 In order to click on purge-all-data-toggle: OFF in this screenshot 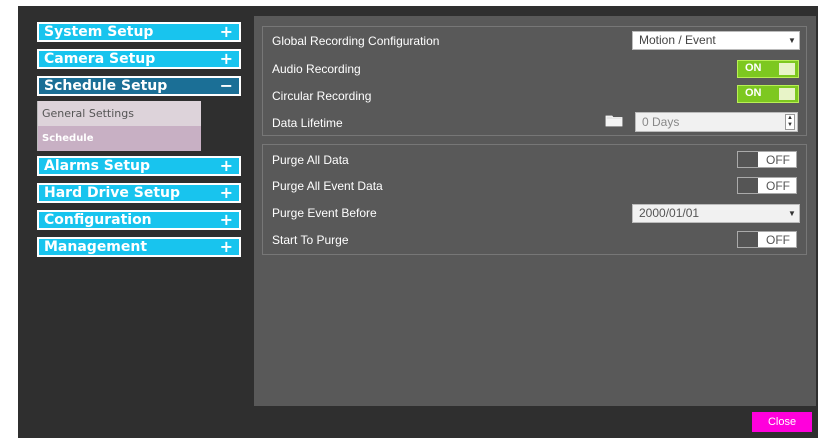, I will do `click(767, 159)`.